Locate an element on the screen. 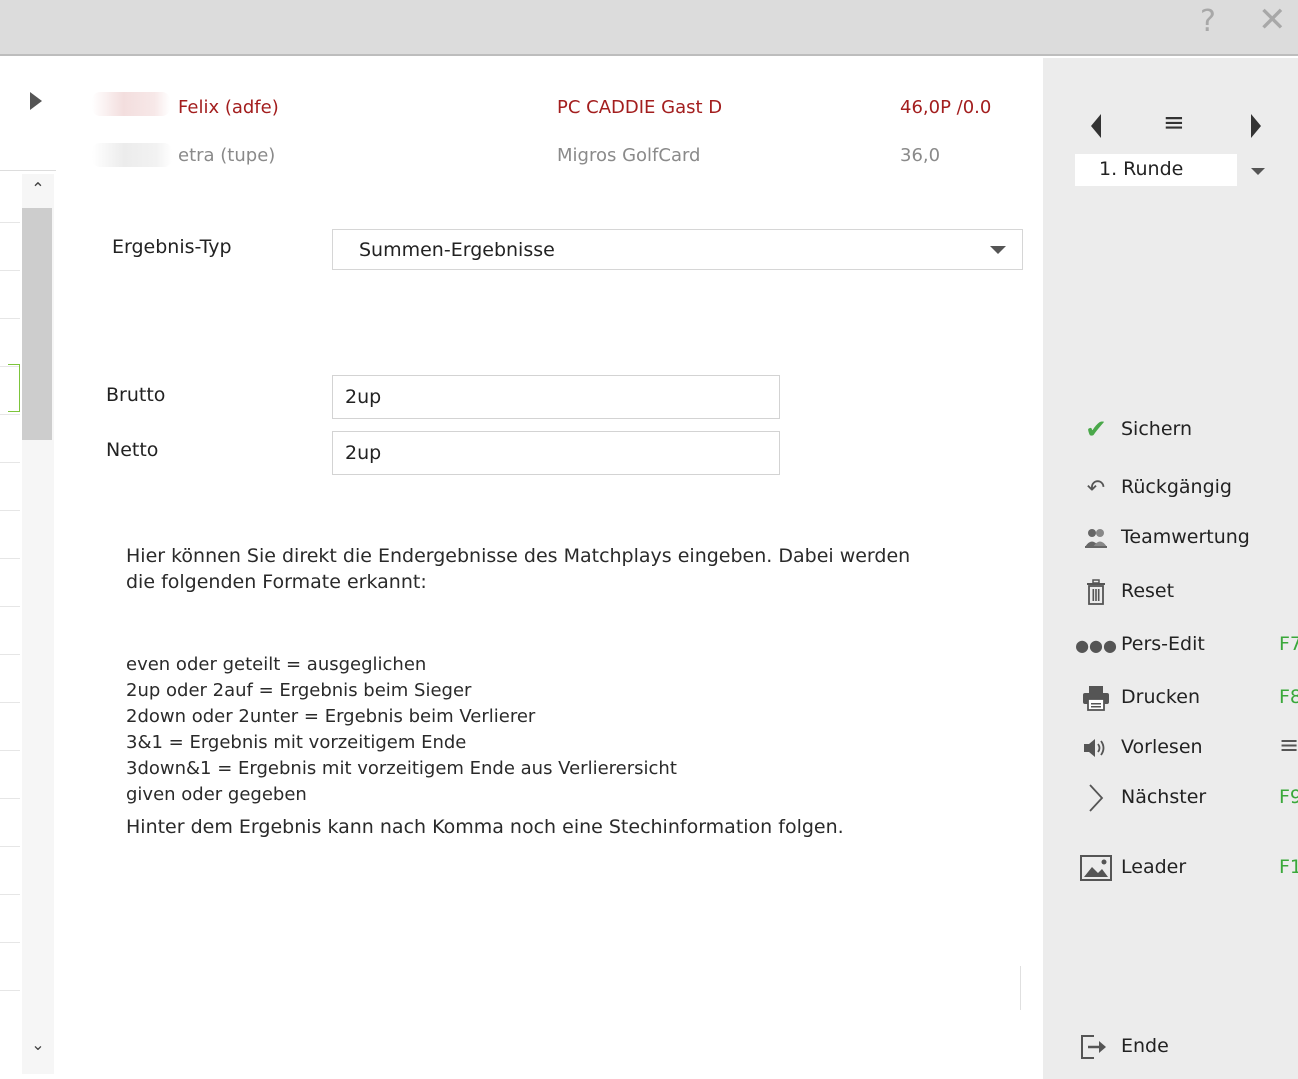  result-type-select: Summen-Ergebnisse is located at coordinates (677, 249).